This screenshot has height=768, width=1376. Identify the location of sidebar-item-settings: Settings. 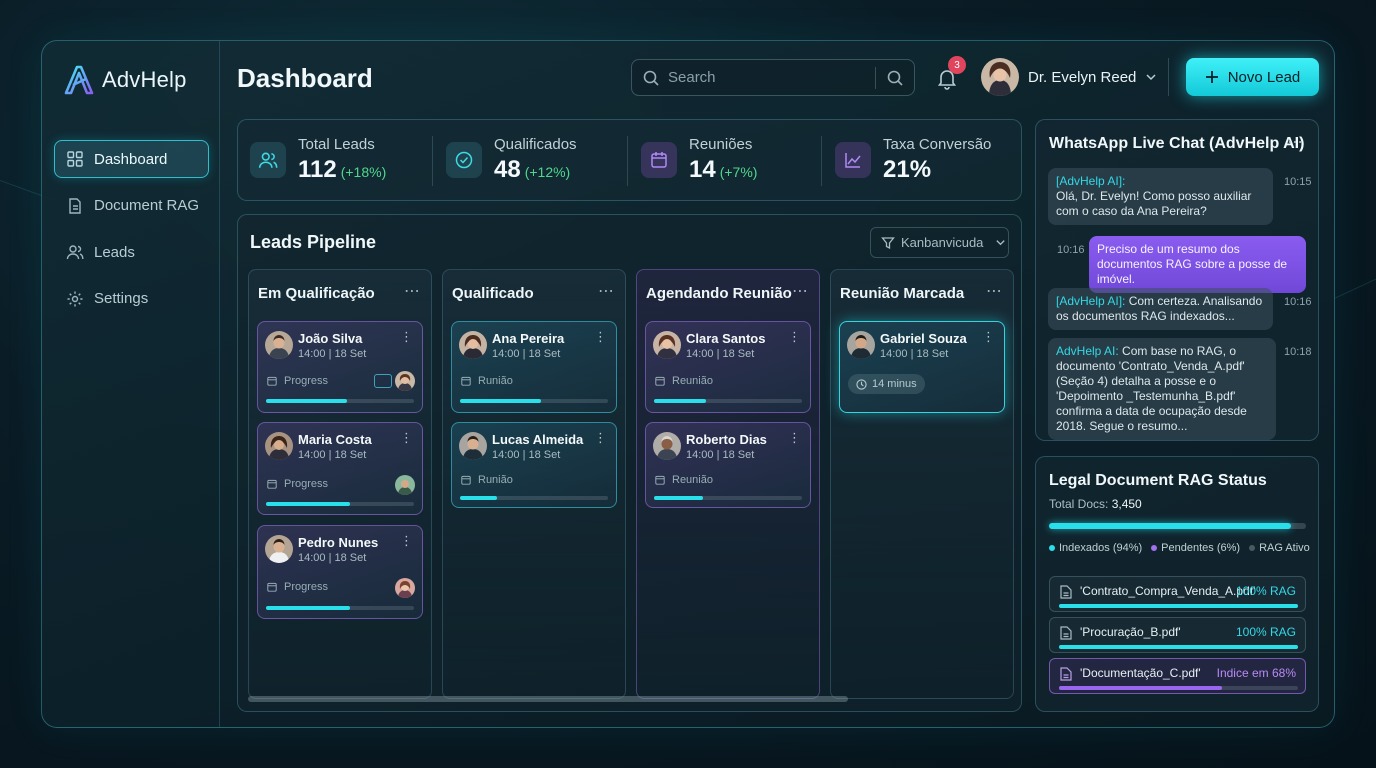
(131, 299).